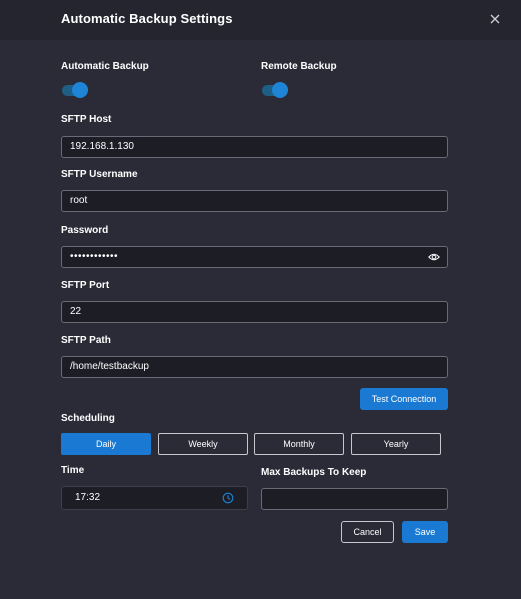 The height and width of the screenshot is (599, 521). I want to click on close-button, so click(495, 19).